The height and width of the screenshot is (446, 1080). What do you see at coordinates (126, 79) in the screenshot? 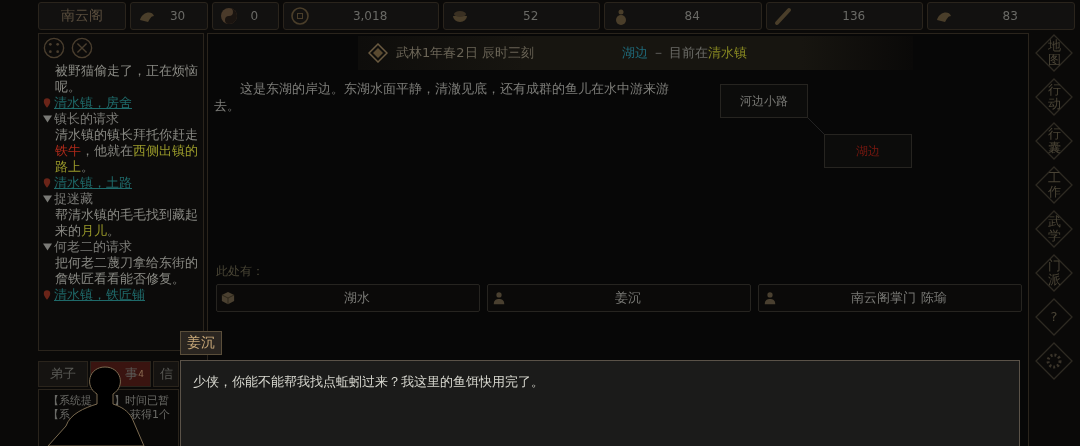
I see `quest-description: 被野猫偷走了，正在烦恼呢。` at bounding box center [126, 79].